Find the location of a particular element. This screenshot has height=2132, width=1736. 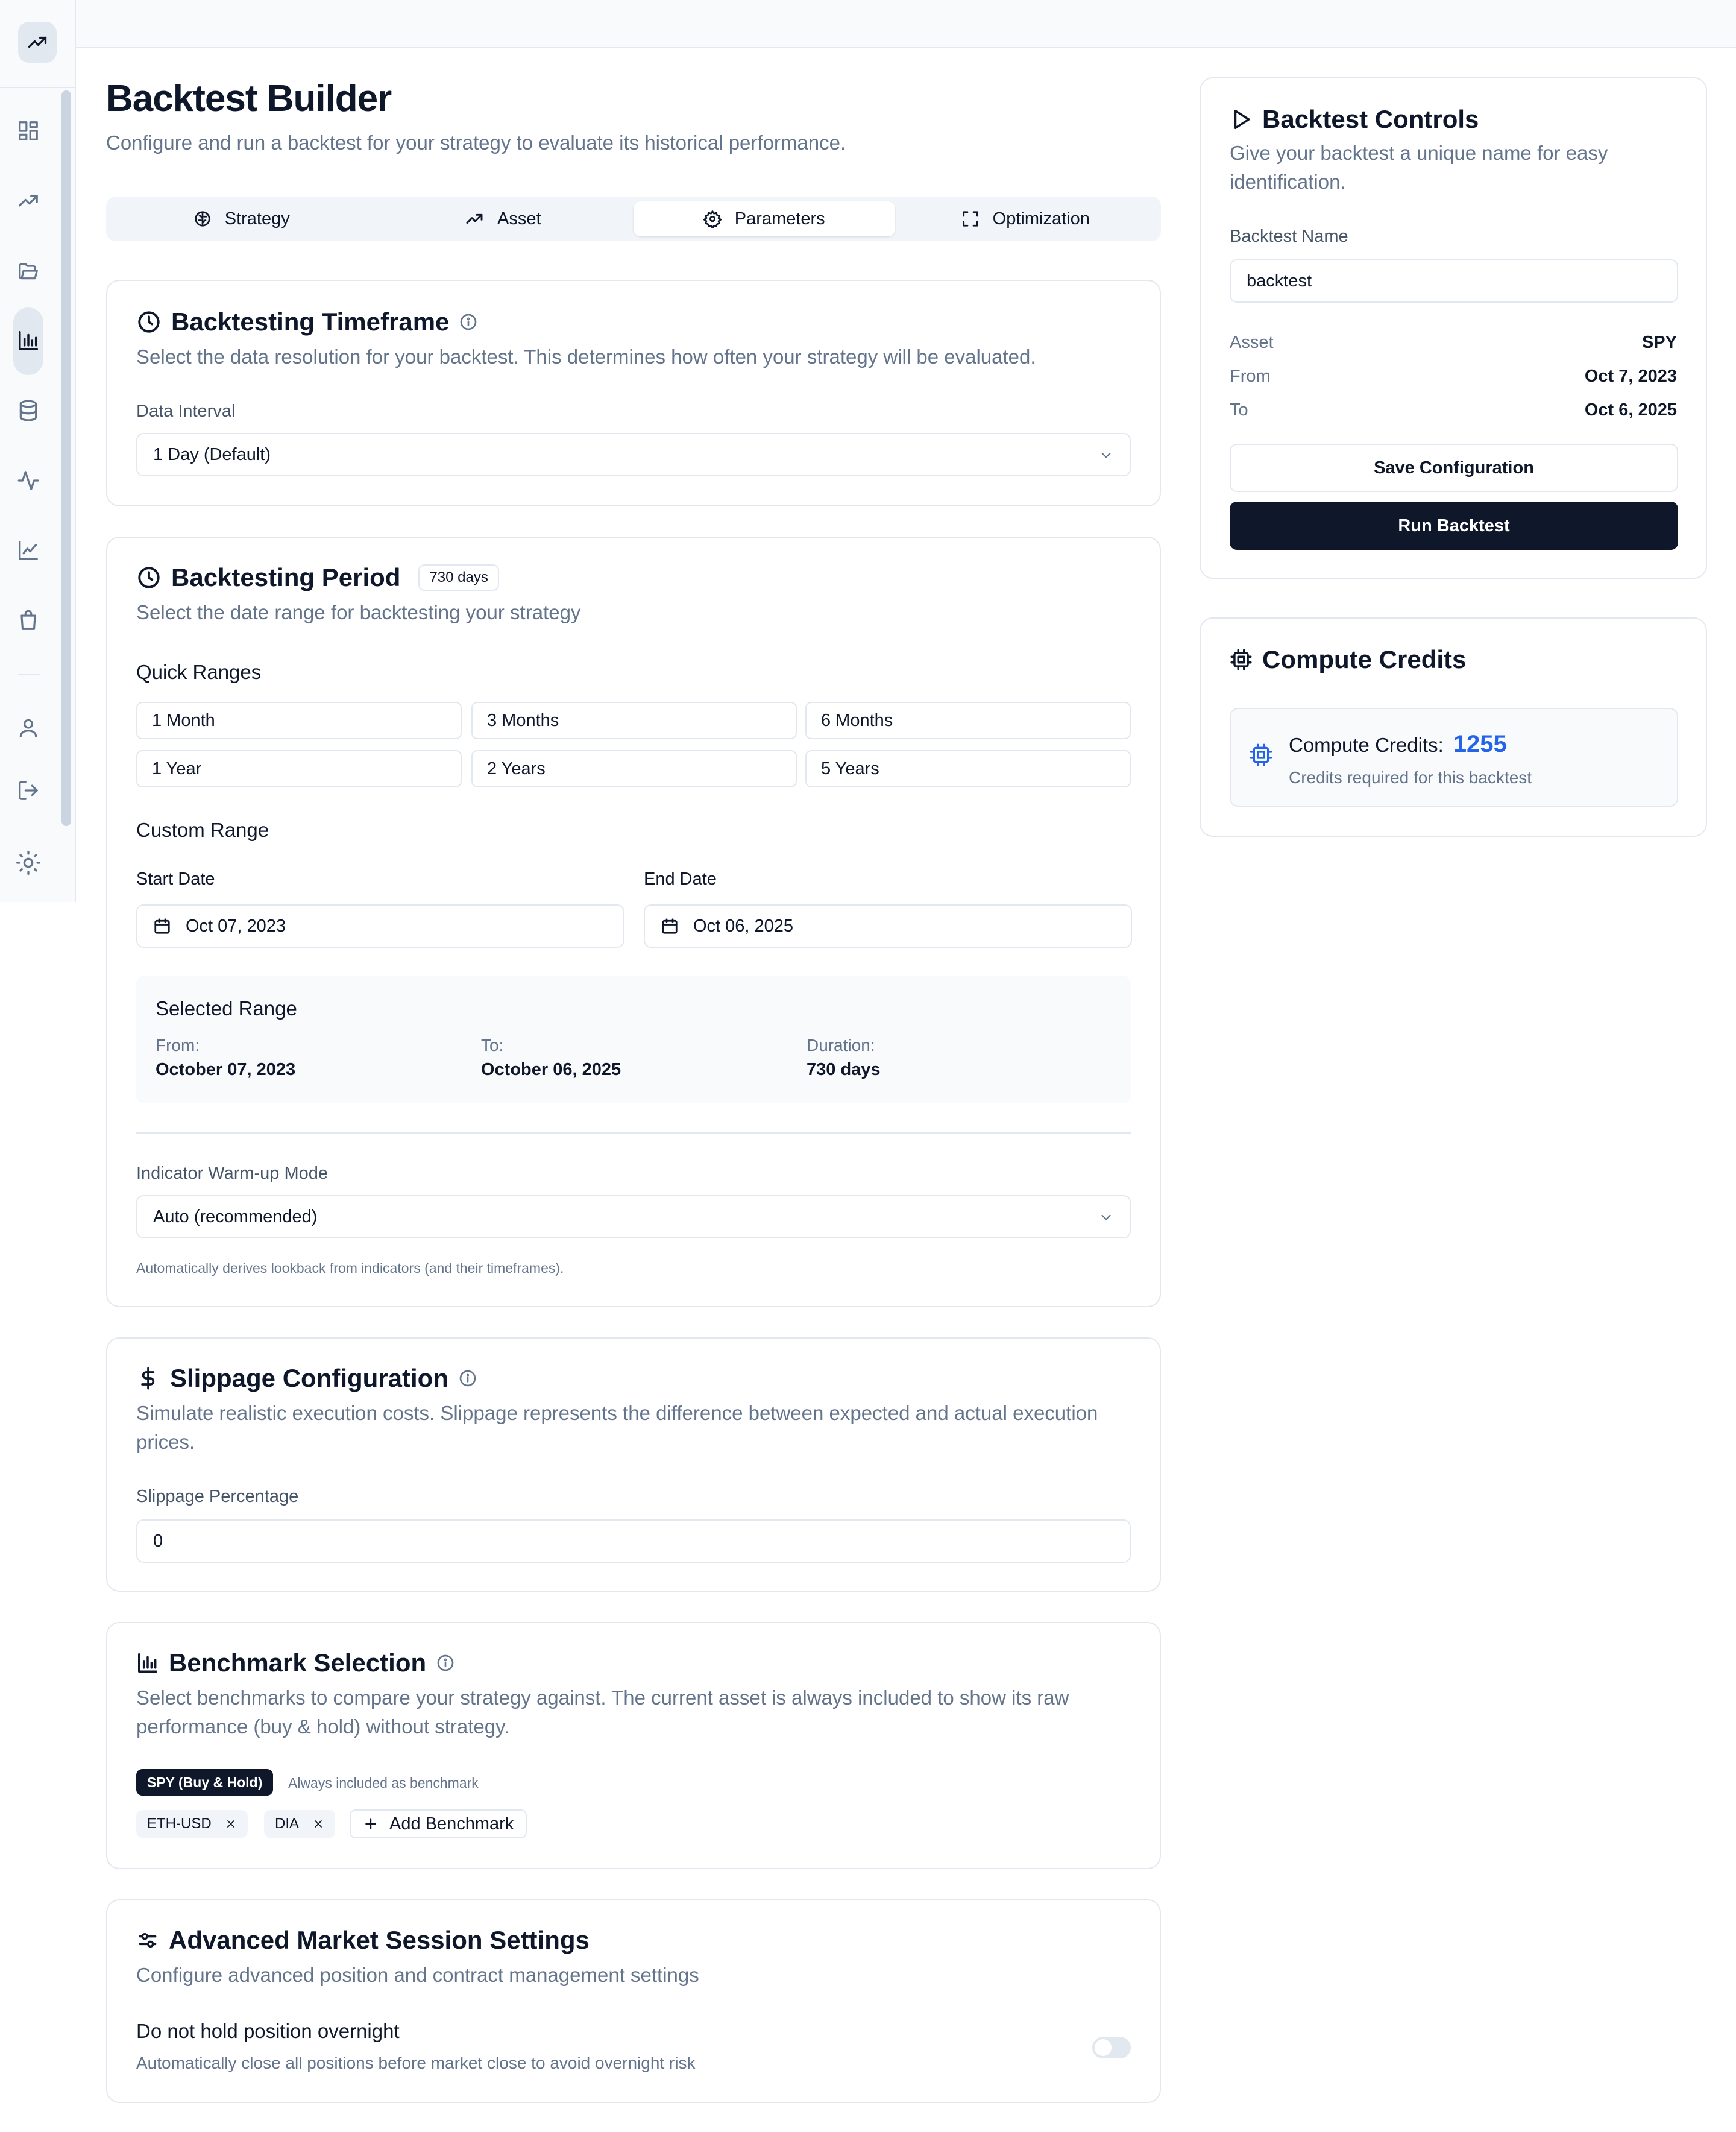

credits-value: 1255 is located at coordinates (1480, 744).